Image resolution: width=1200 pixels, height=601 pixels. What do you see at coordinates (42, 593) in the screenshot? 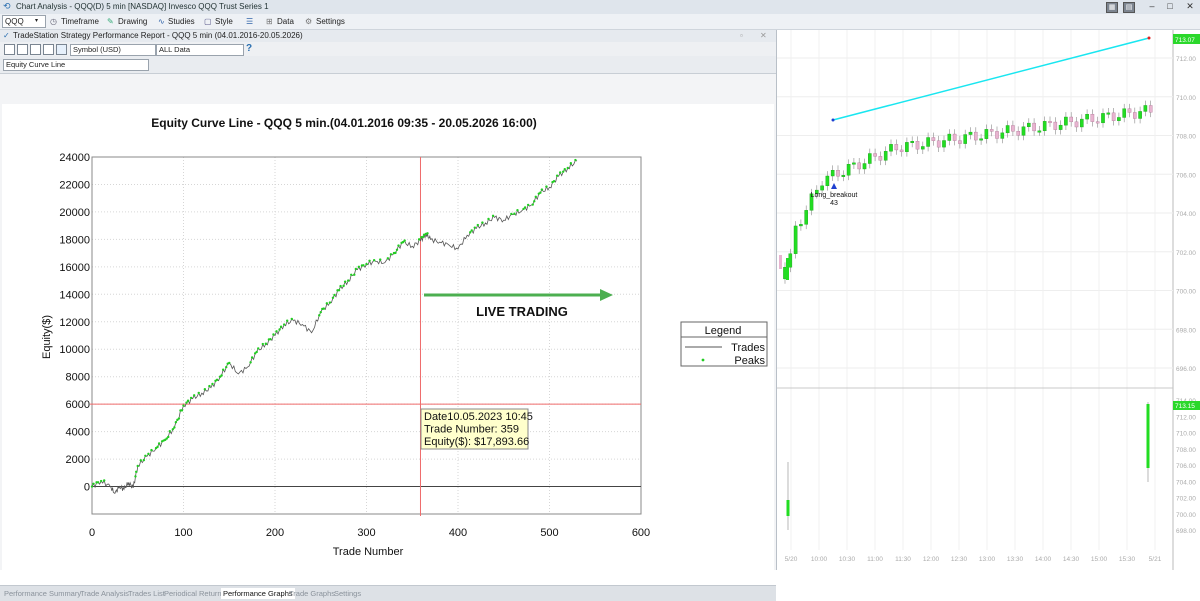
I see `tab-performance-summary: Performance Summary` at bounding box center [42, 593].